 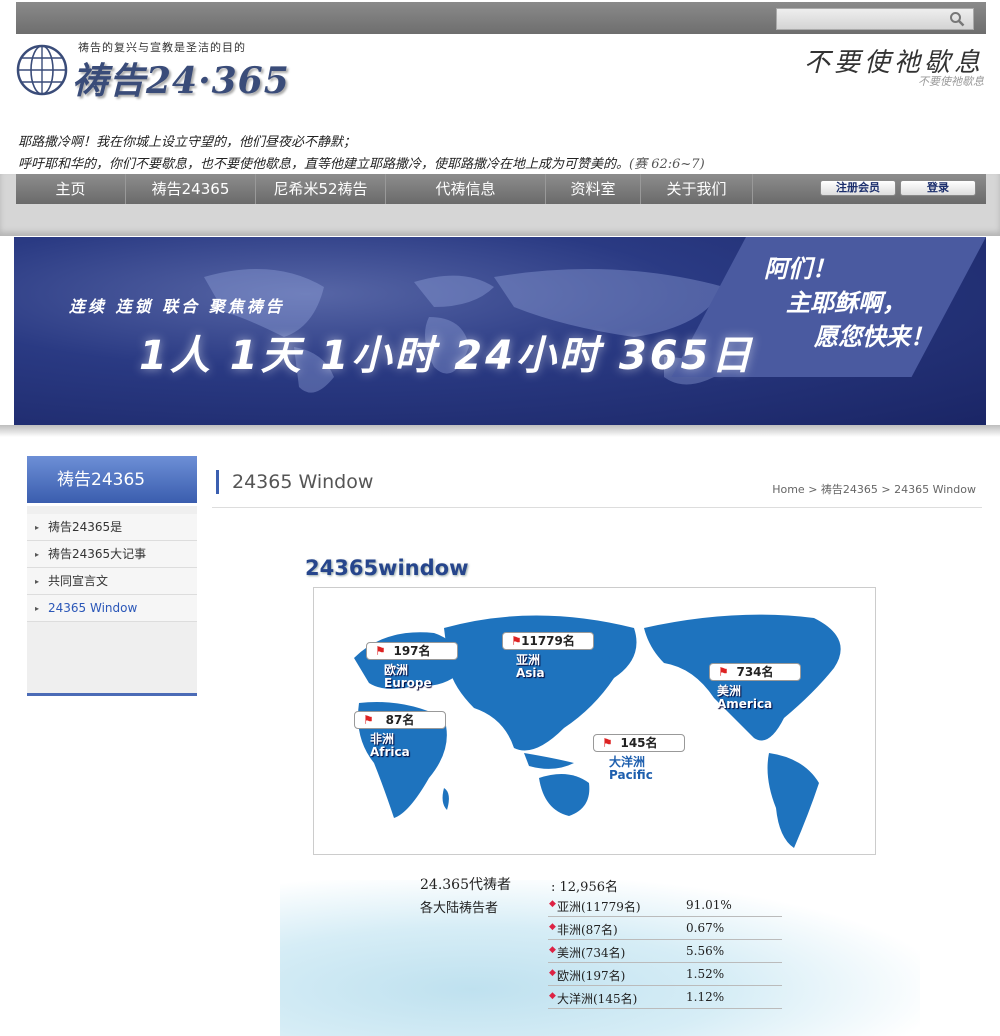 I want to click on map-callout-america: ⚑ 734名 美洲 America, so click(x=755, y=687).